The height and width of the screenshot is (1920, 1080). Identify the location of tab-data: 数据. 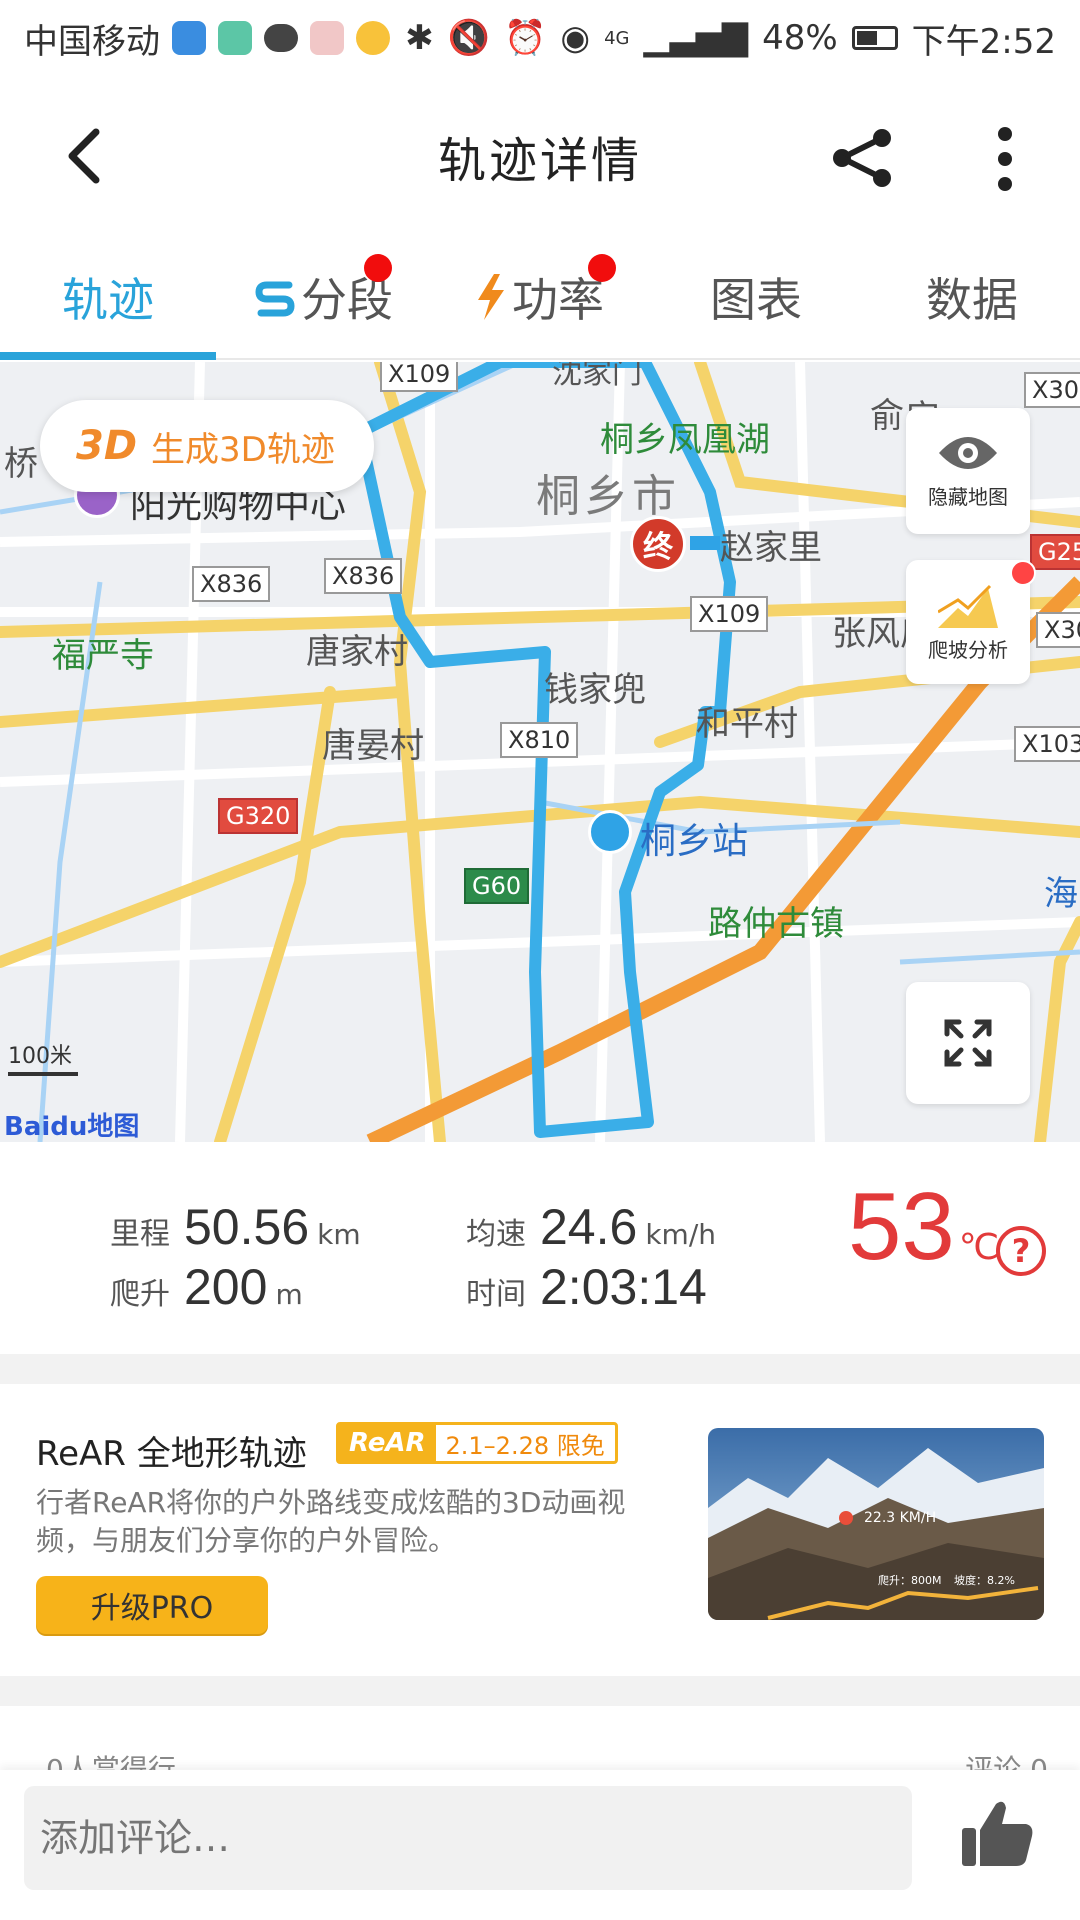
(972, 297).